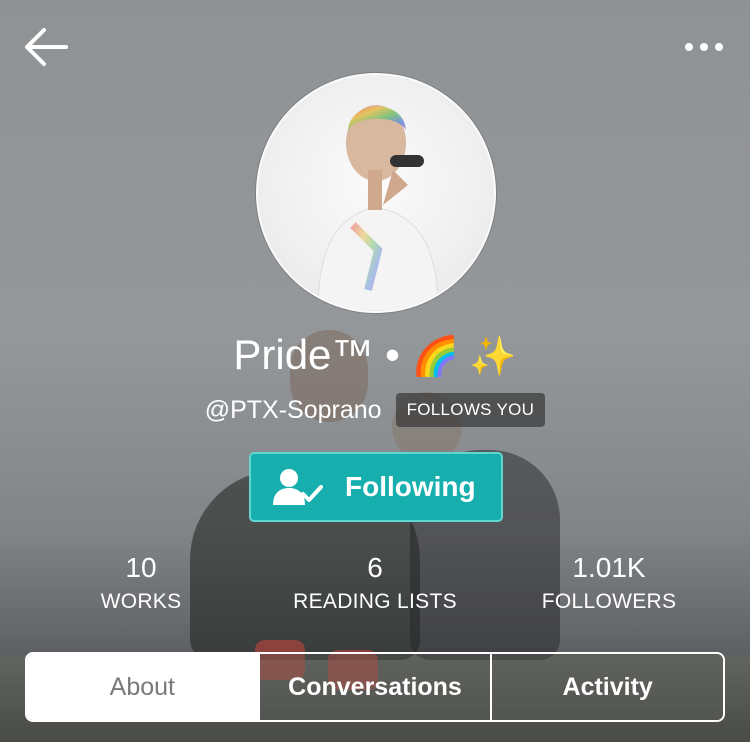  What do you see at coordinates (316, 354) in the screenshot?
I see `display-name-text: Pride™ •` at bounding box center [316, 354].